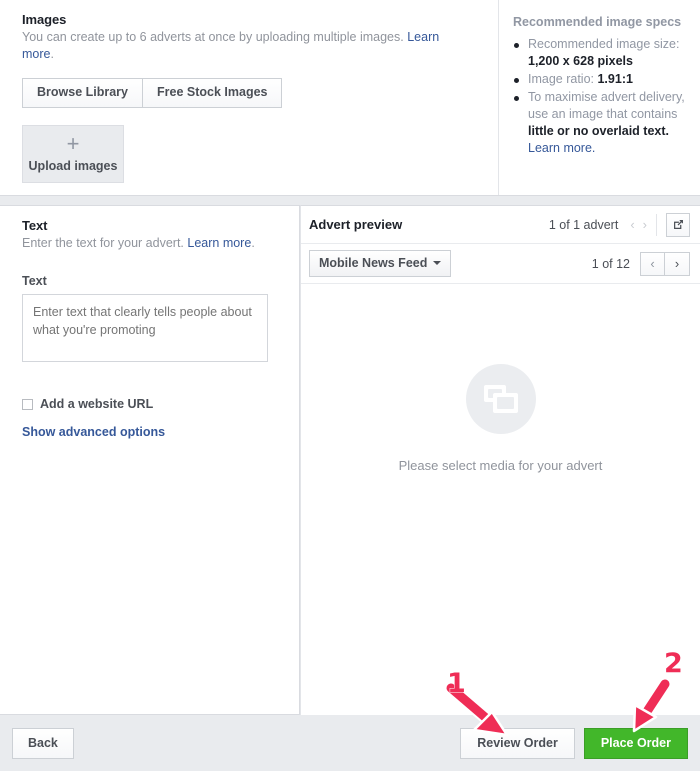  What do you see at coordinates (356, 224) in the screenshot?
I see `preview-title: Advert preview` at bounding box center [356, 224].